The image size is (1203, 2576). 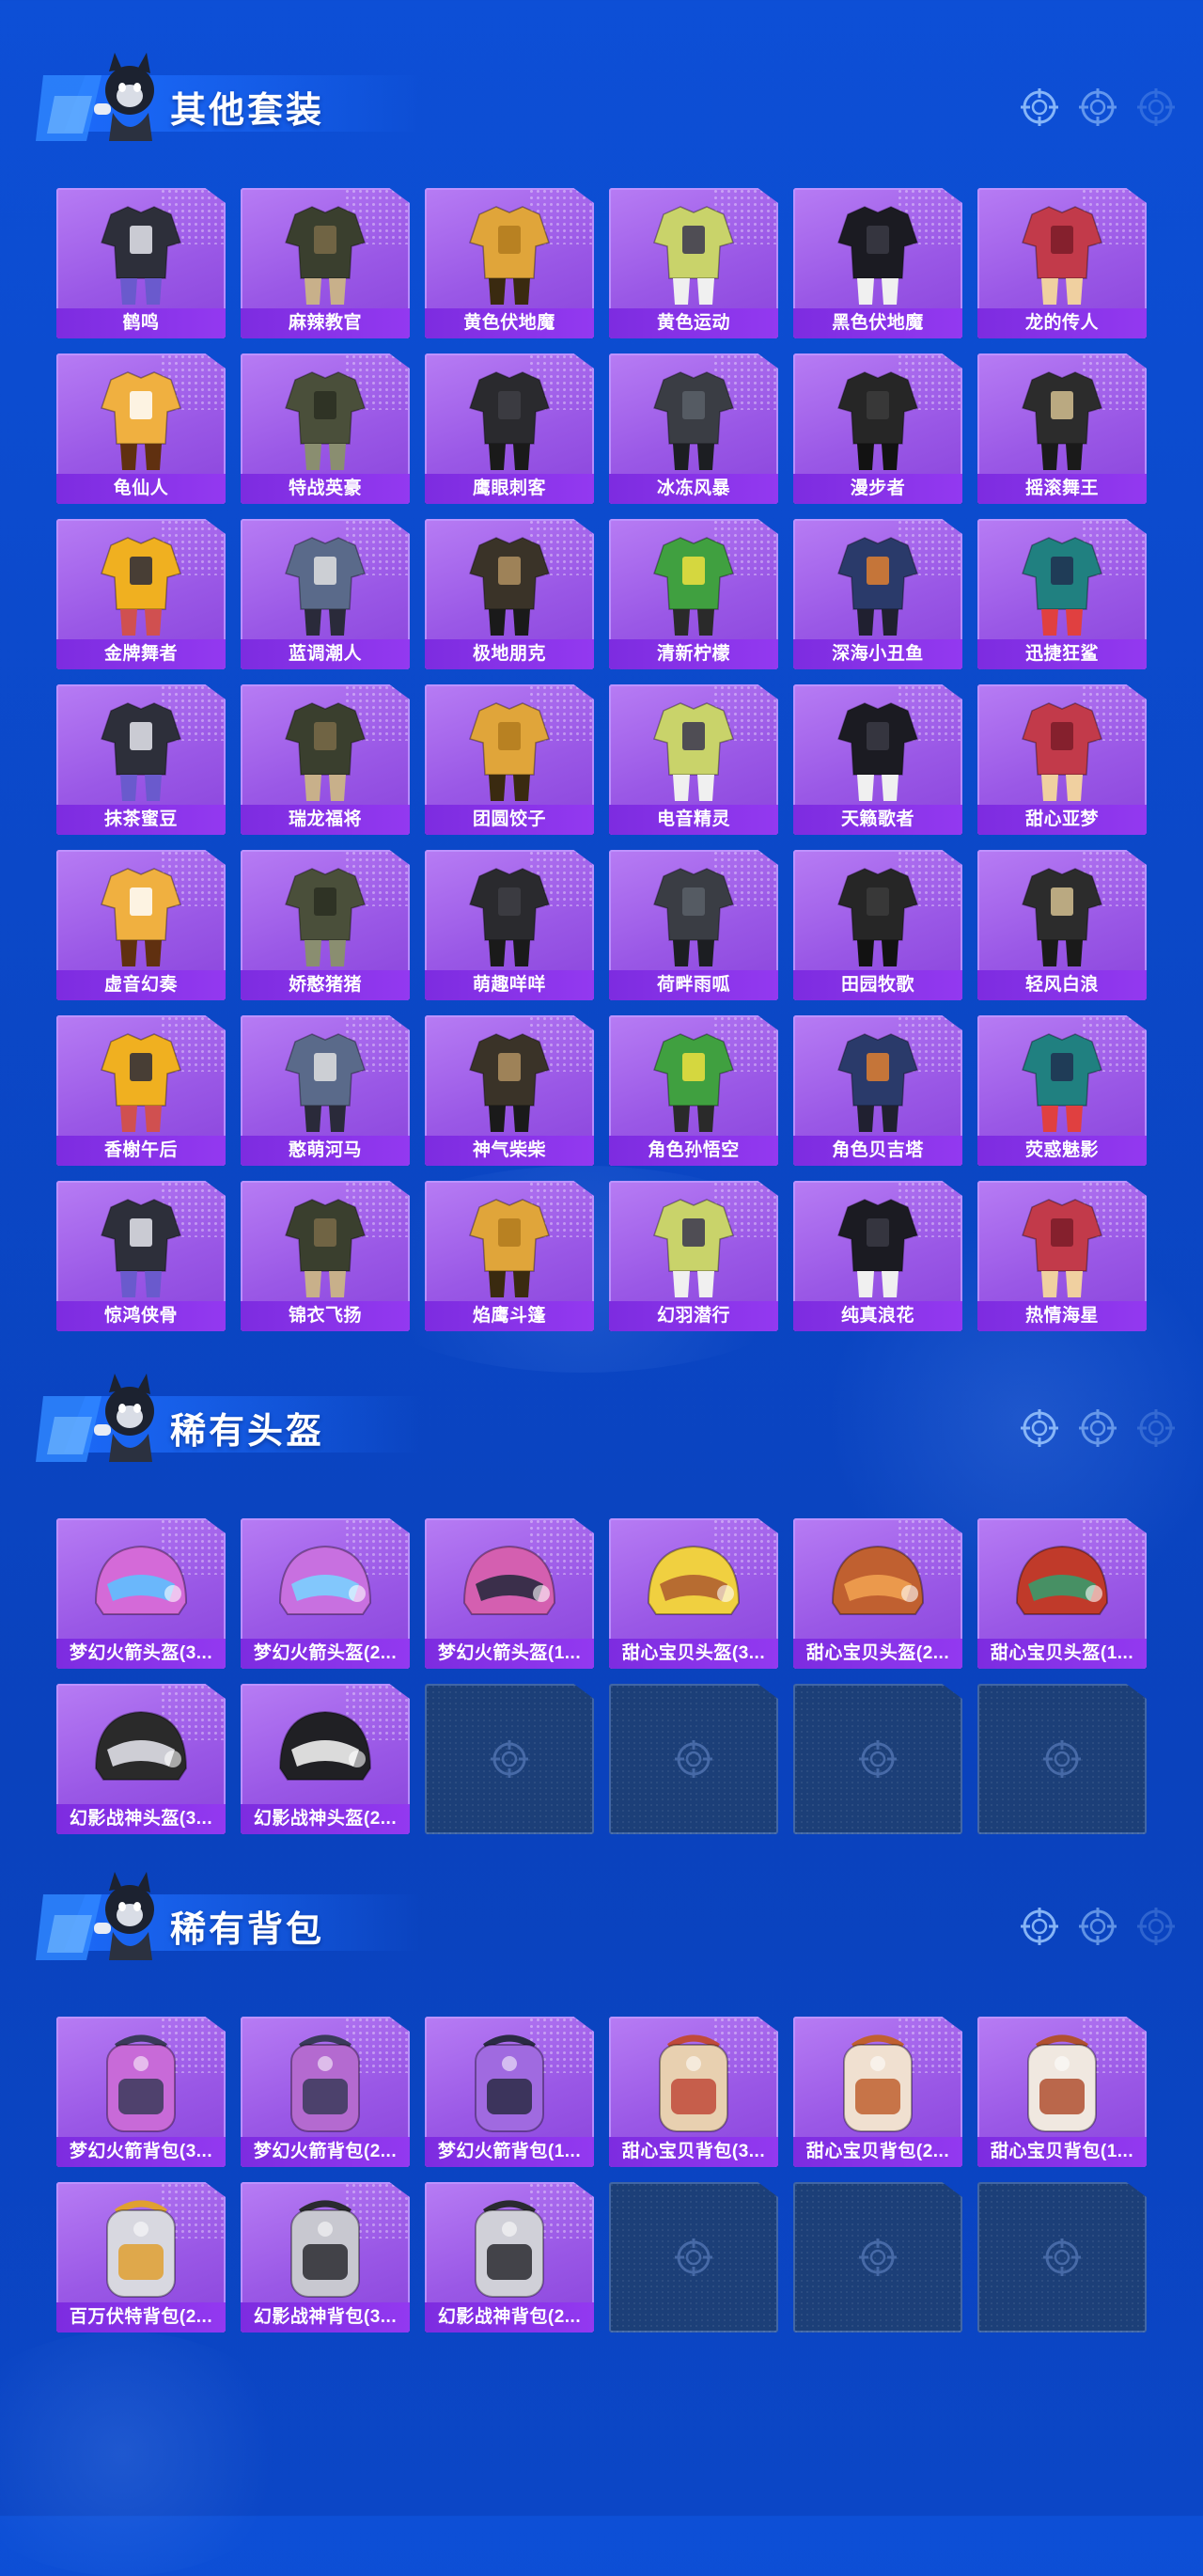 What do you see at coordinates (141, 263) in the screenshot?
I see `item-card: 鹤鸣` at bounding box center [141, 263].